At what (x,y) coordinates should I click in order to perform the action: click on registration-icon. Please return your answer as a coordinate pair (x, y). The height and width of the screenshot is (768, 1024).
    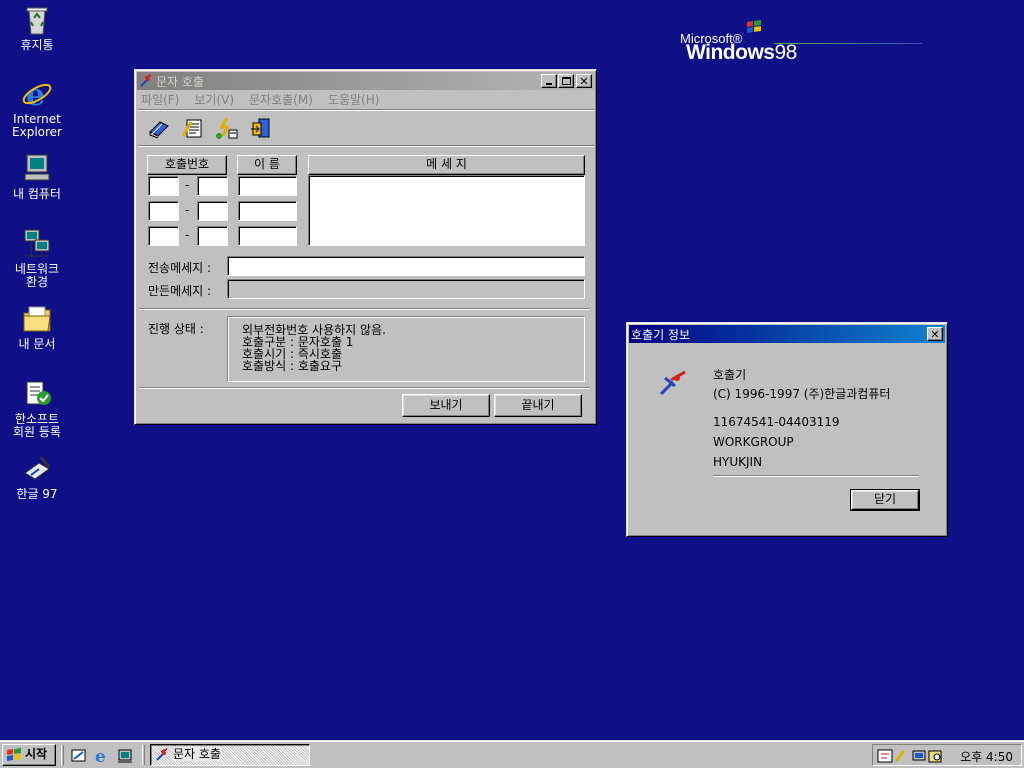
    Looking at the image, I should click on (37, 394).